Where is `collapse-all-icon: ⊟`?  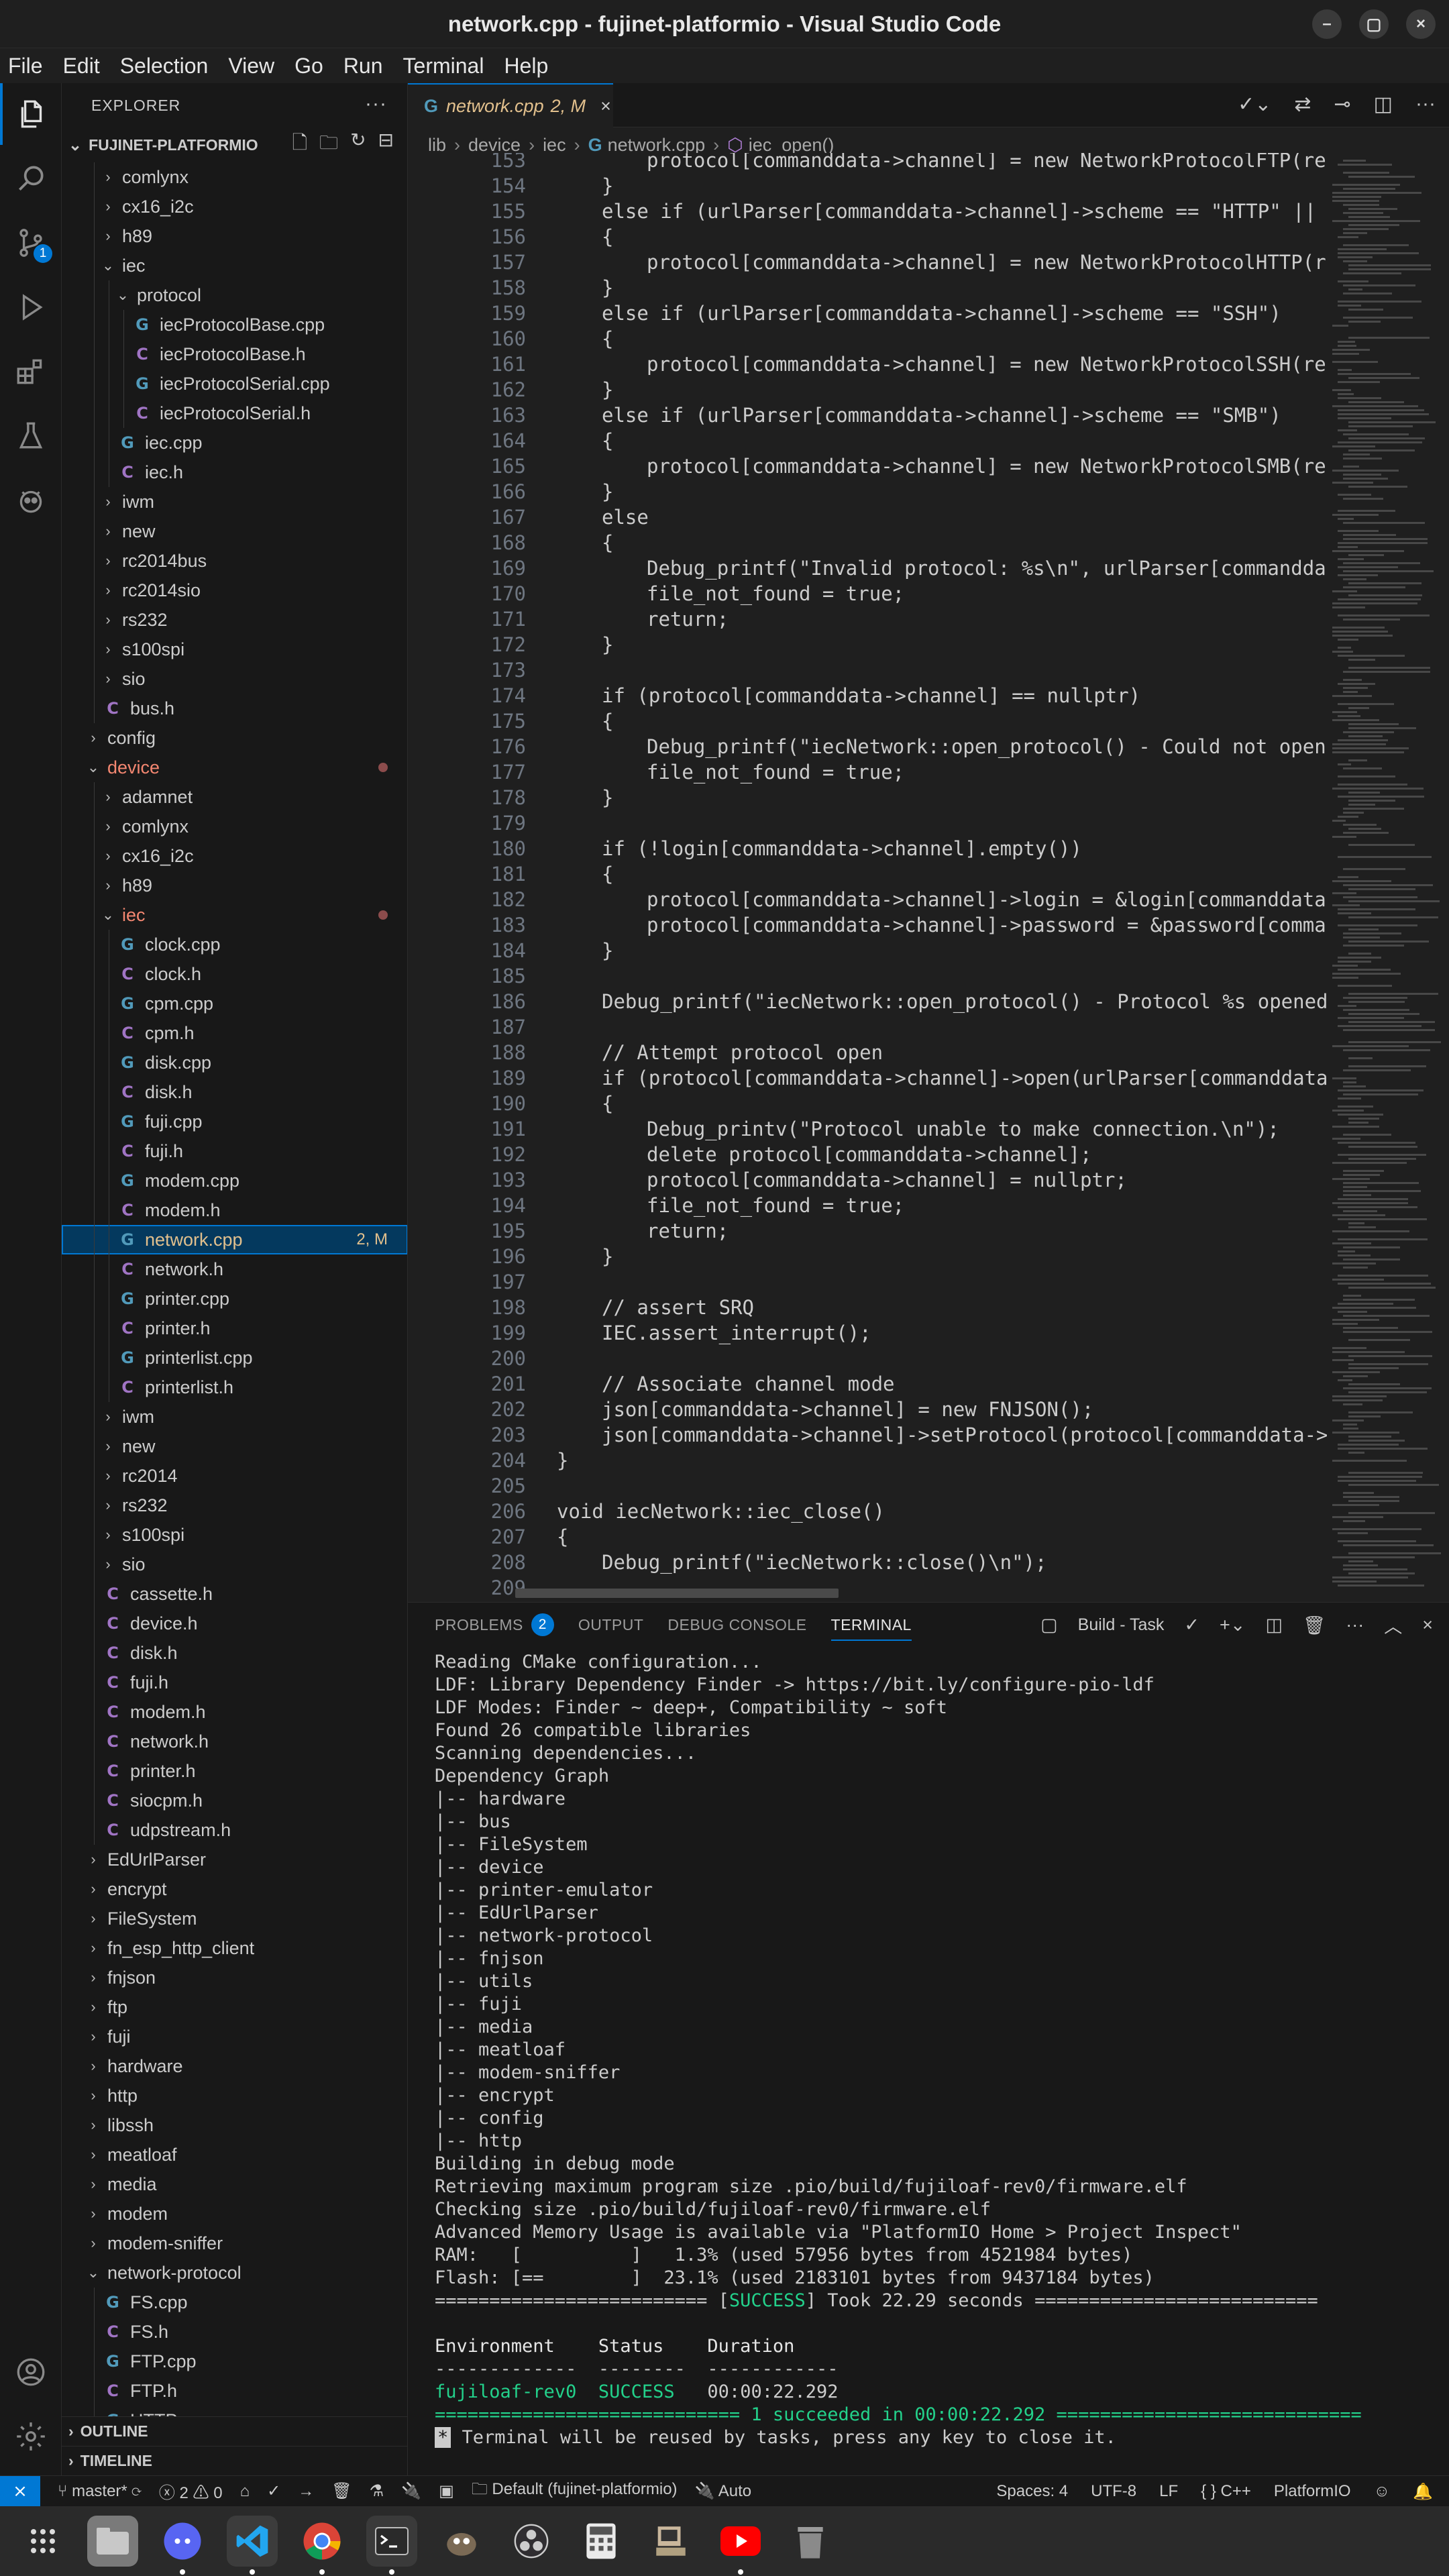
collapse-all-icon: ⊟ is located at coordinates (386, 145).